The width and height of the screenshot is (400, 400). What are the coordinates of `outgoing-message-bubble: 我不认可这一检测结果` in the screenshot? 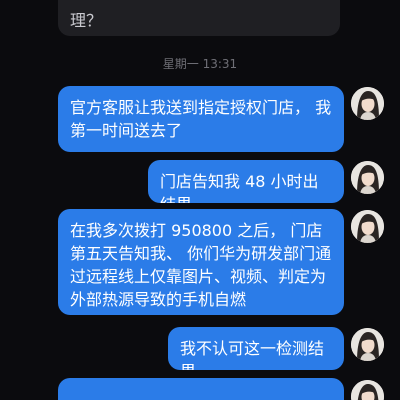 It's located at (256, 348).